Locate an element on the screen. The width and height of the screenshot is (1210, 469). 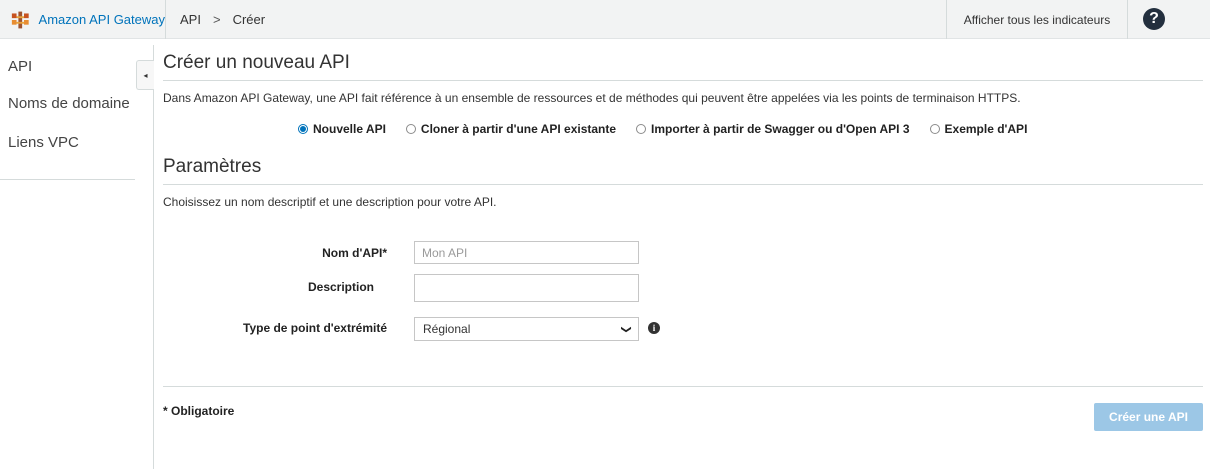
chevron-down-icon: ❯ is located at coordinates (626, 329).